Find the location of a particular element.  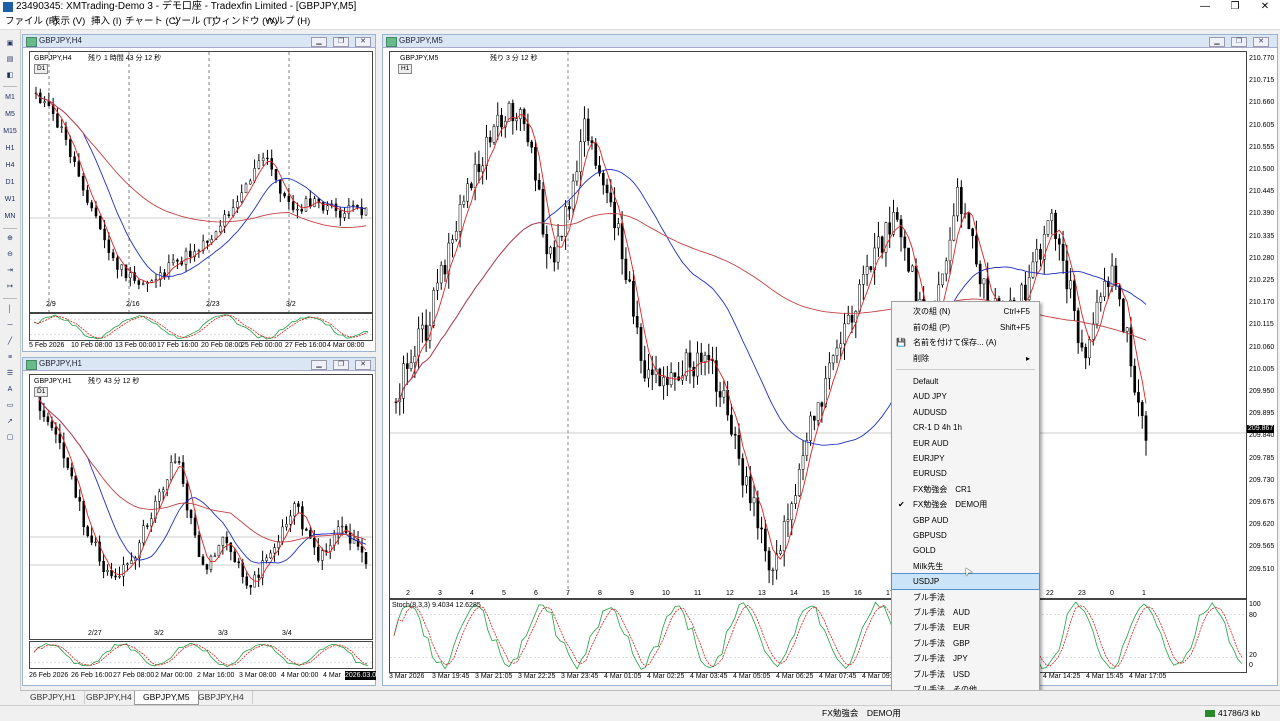

shapes-icon: ▢ is located at coordinates (10, 438).